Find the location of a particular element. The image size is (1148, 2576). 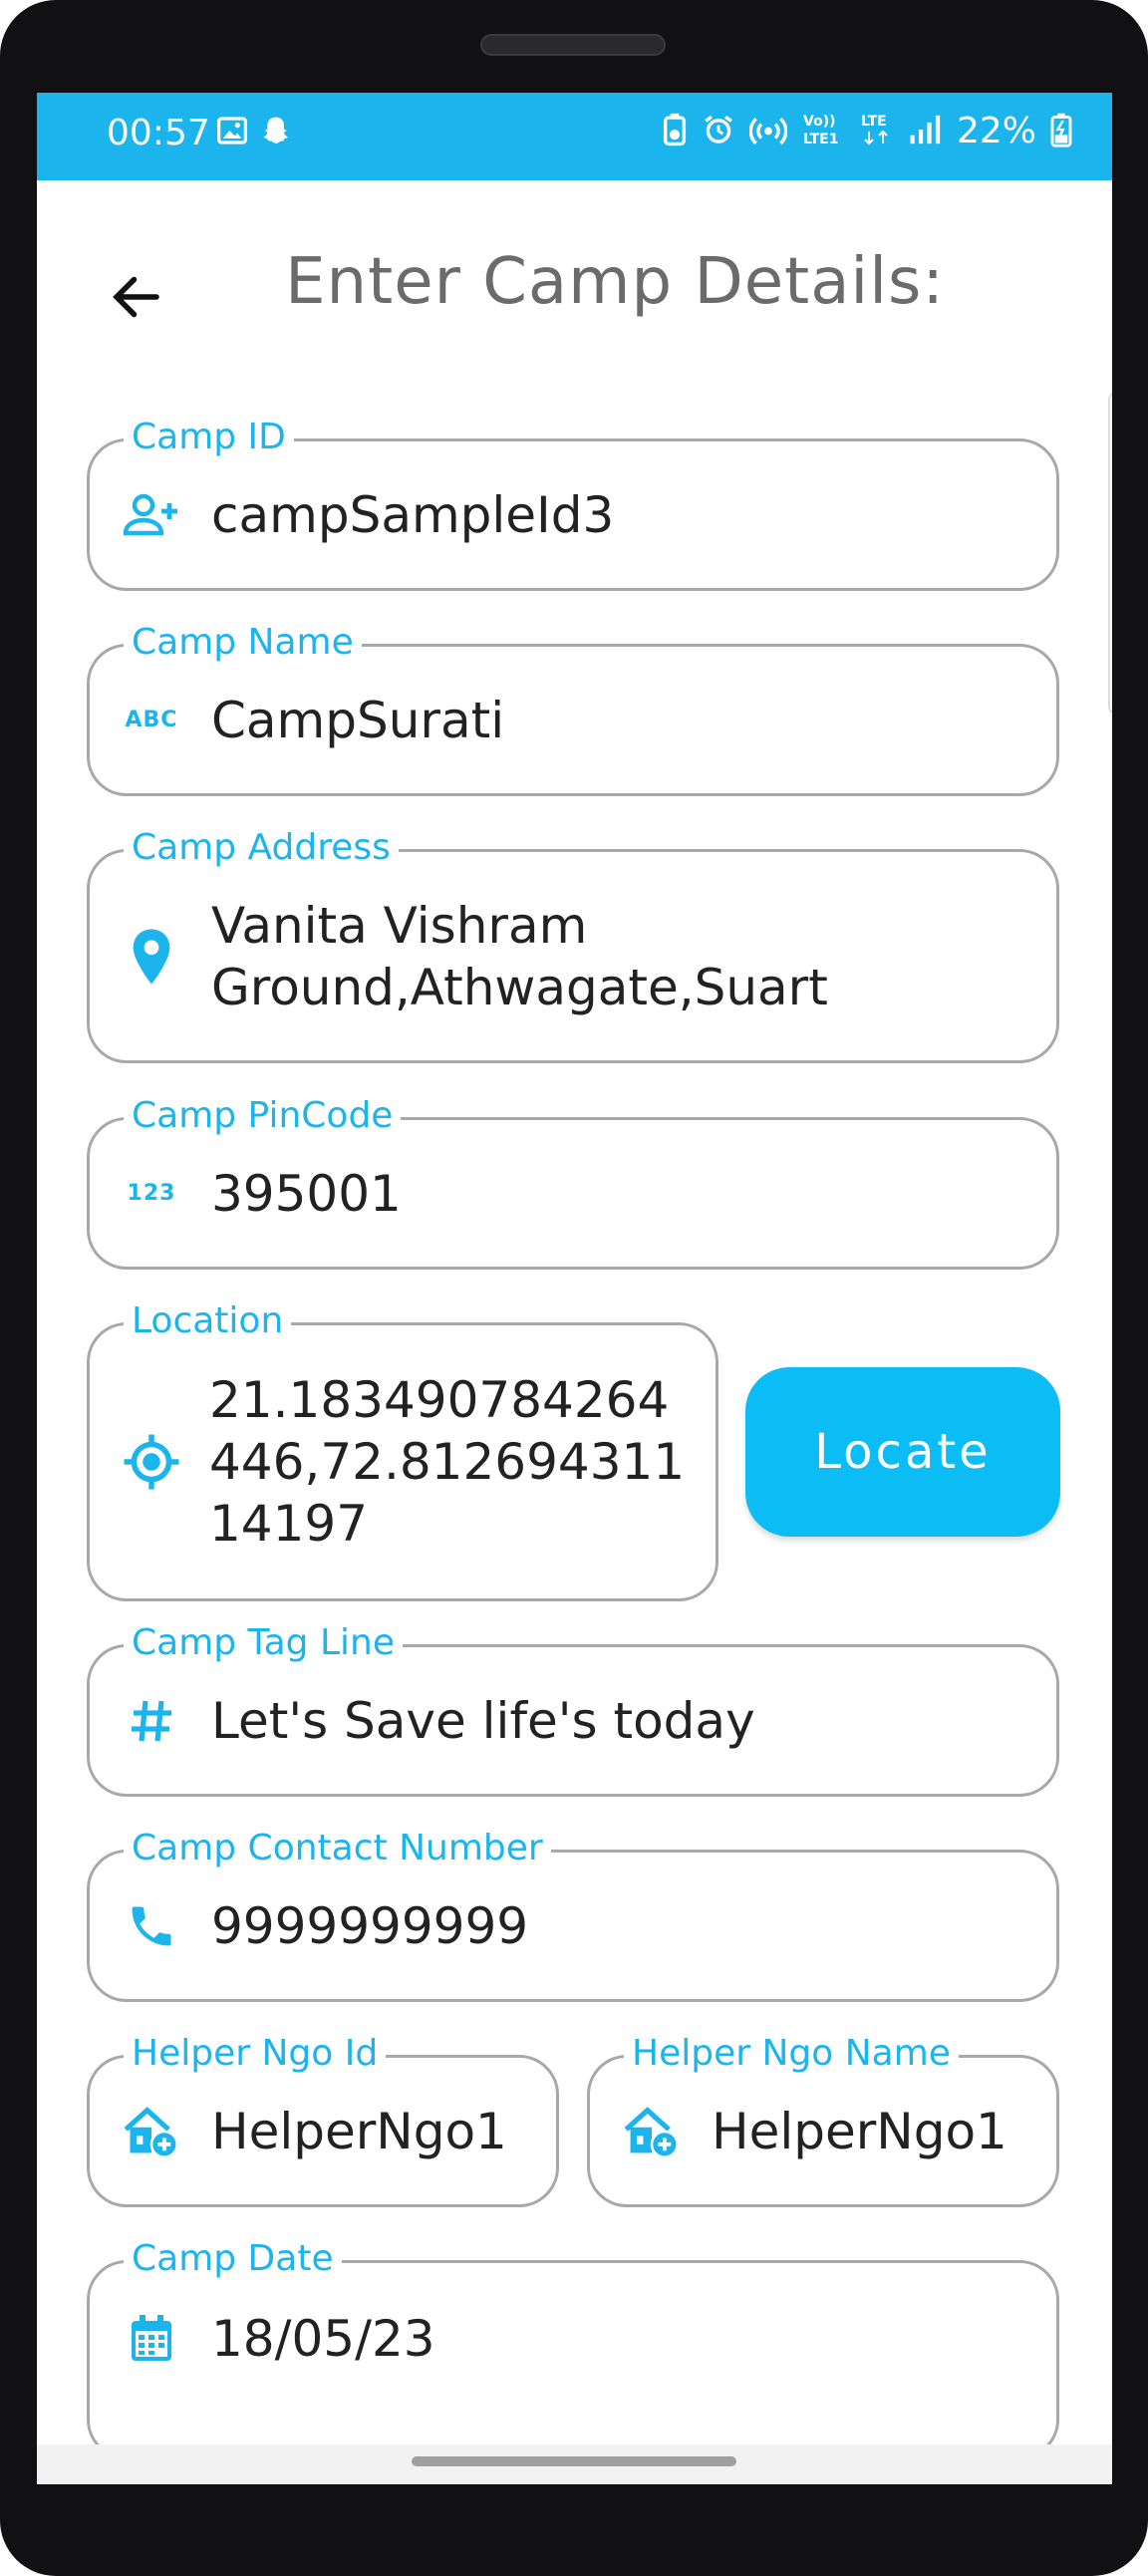

camp-date-label: Camp Date is located at coordinates (233, 2259).